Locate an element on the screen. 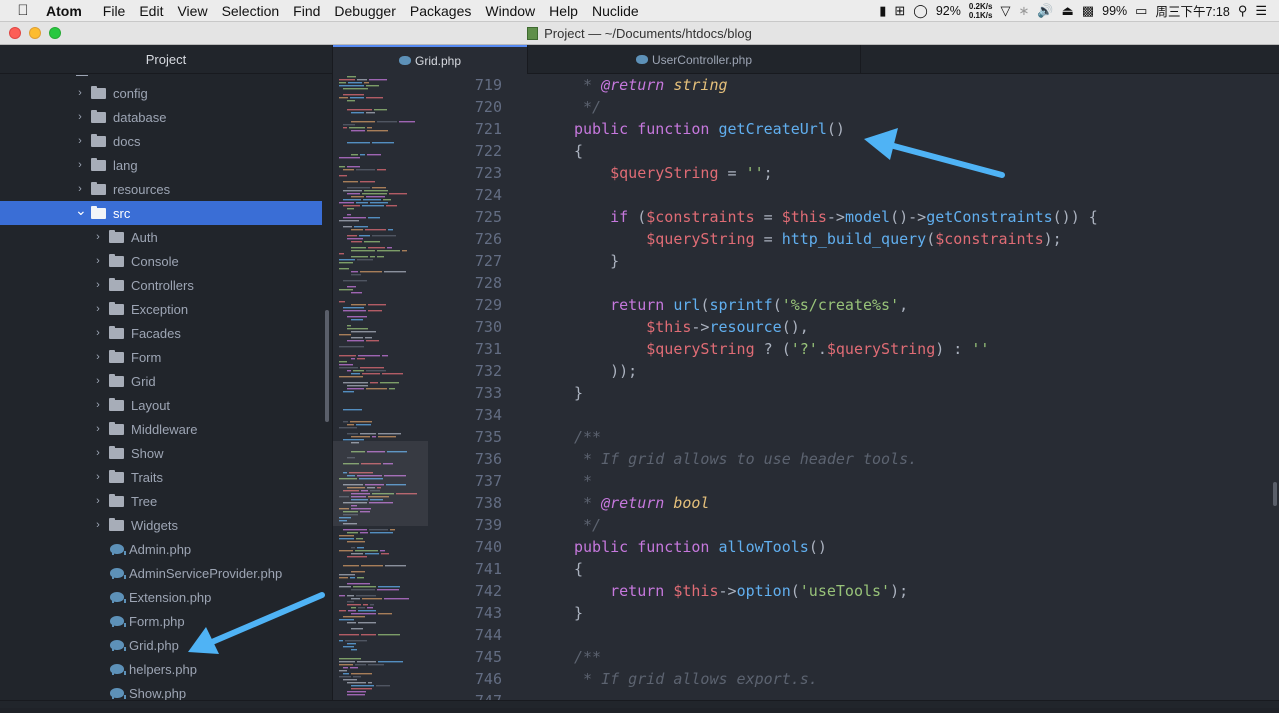 The image size is (1279, 713). tree-item-label: Show.php is located at coordinates (158, 693).